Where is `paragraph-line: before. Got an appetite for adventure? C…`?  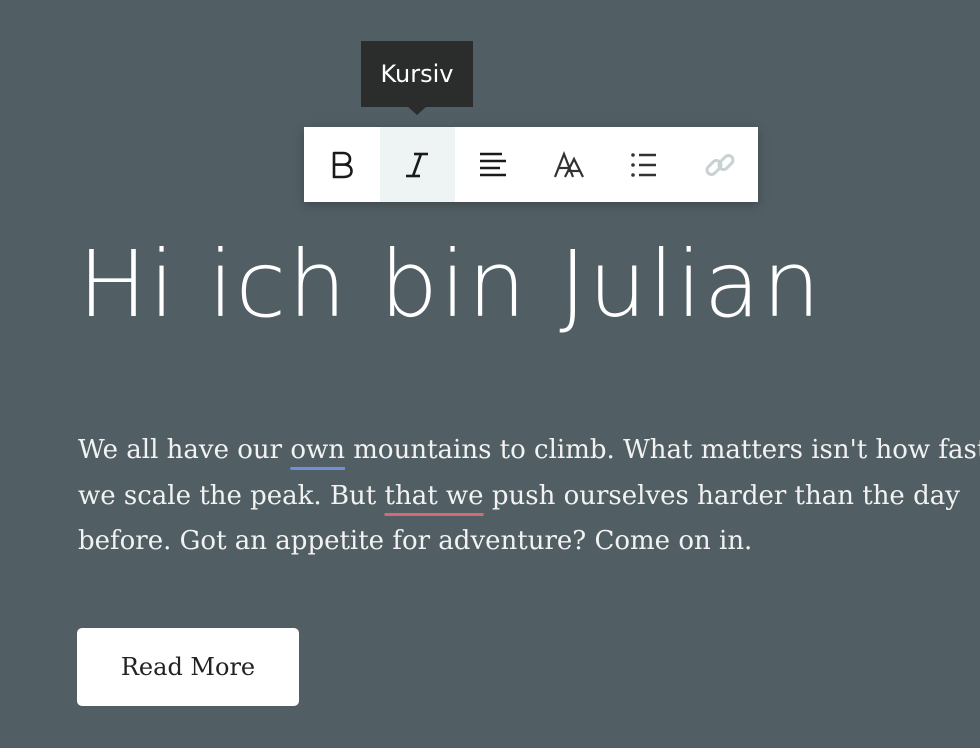
paragraph-line: before. Got an appetite for adventure? C… is located at coordinates (415, 541).